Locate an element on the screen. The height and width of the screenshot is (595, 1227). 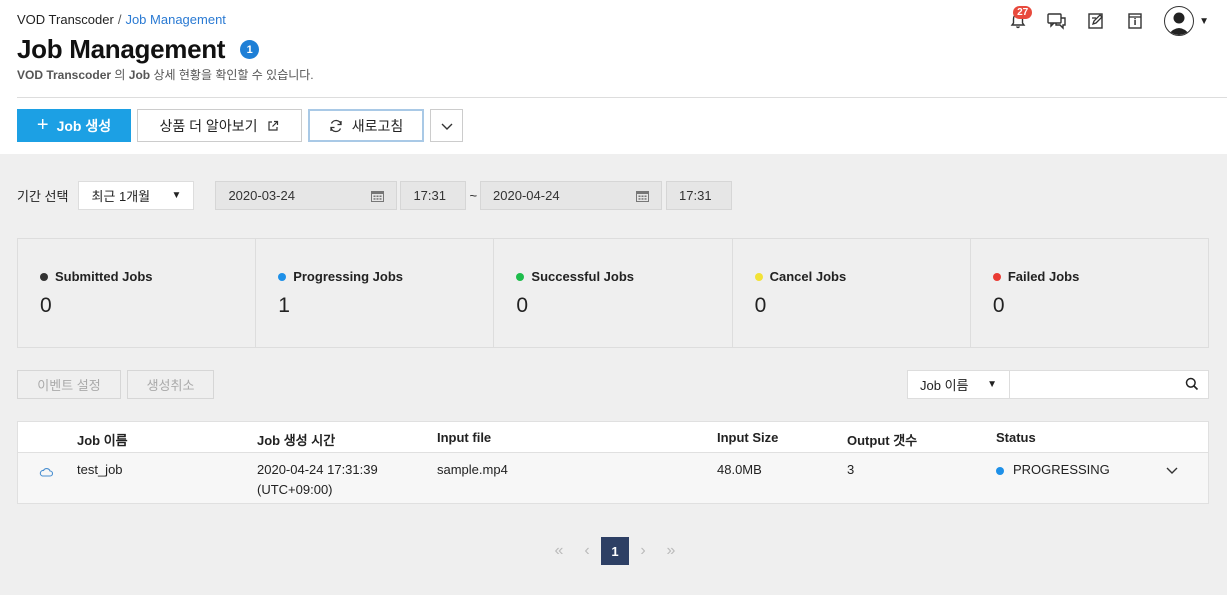
header-divider is located at coordinates (622, 97).